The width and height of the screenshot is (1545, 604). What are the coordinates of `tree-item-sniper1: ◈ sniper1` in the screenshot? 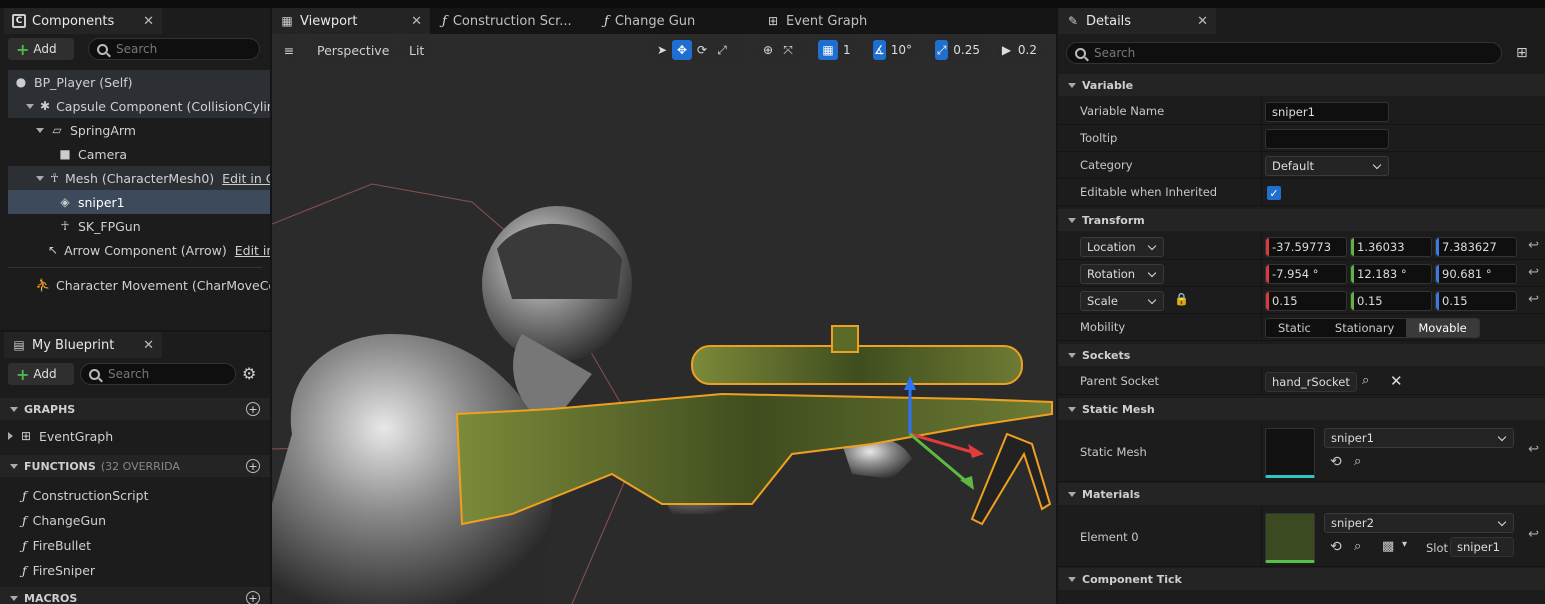 It's located at (139, 202).